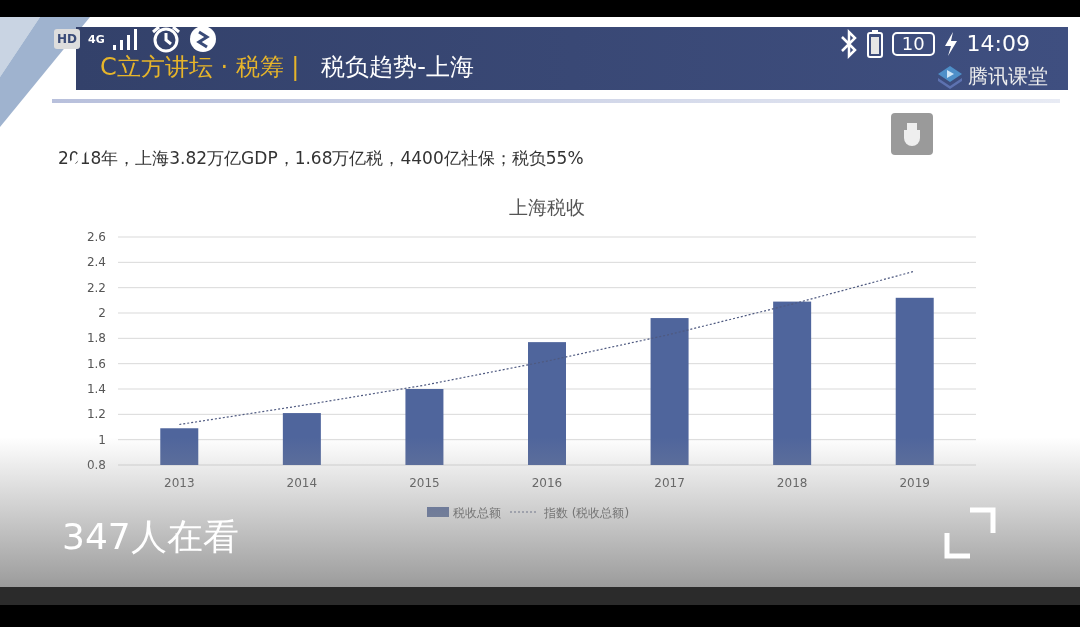 Image resolution: width=1080 pixels, height=627 pixels. I want to click on usb-button, so click(912, 134).